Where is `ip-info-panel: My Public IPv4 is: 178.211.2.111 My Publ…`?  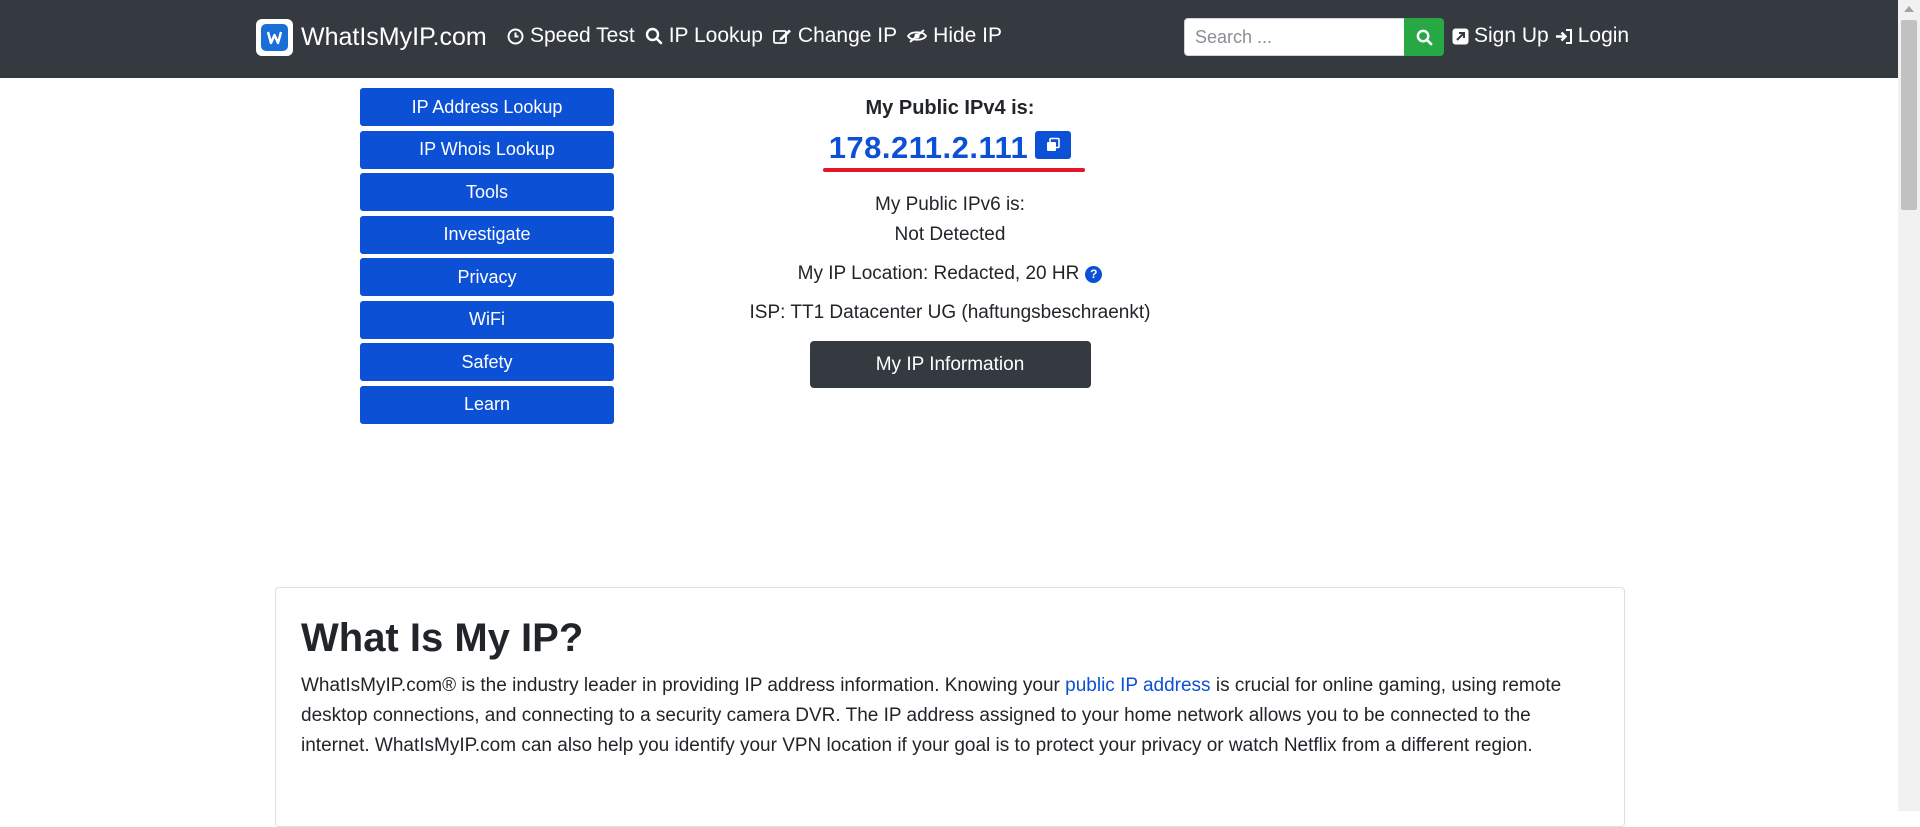 ip-info-panel: My Public IPv4 is: 178.211.2.111 My Publ… is located at coordinates (950, 242).